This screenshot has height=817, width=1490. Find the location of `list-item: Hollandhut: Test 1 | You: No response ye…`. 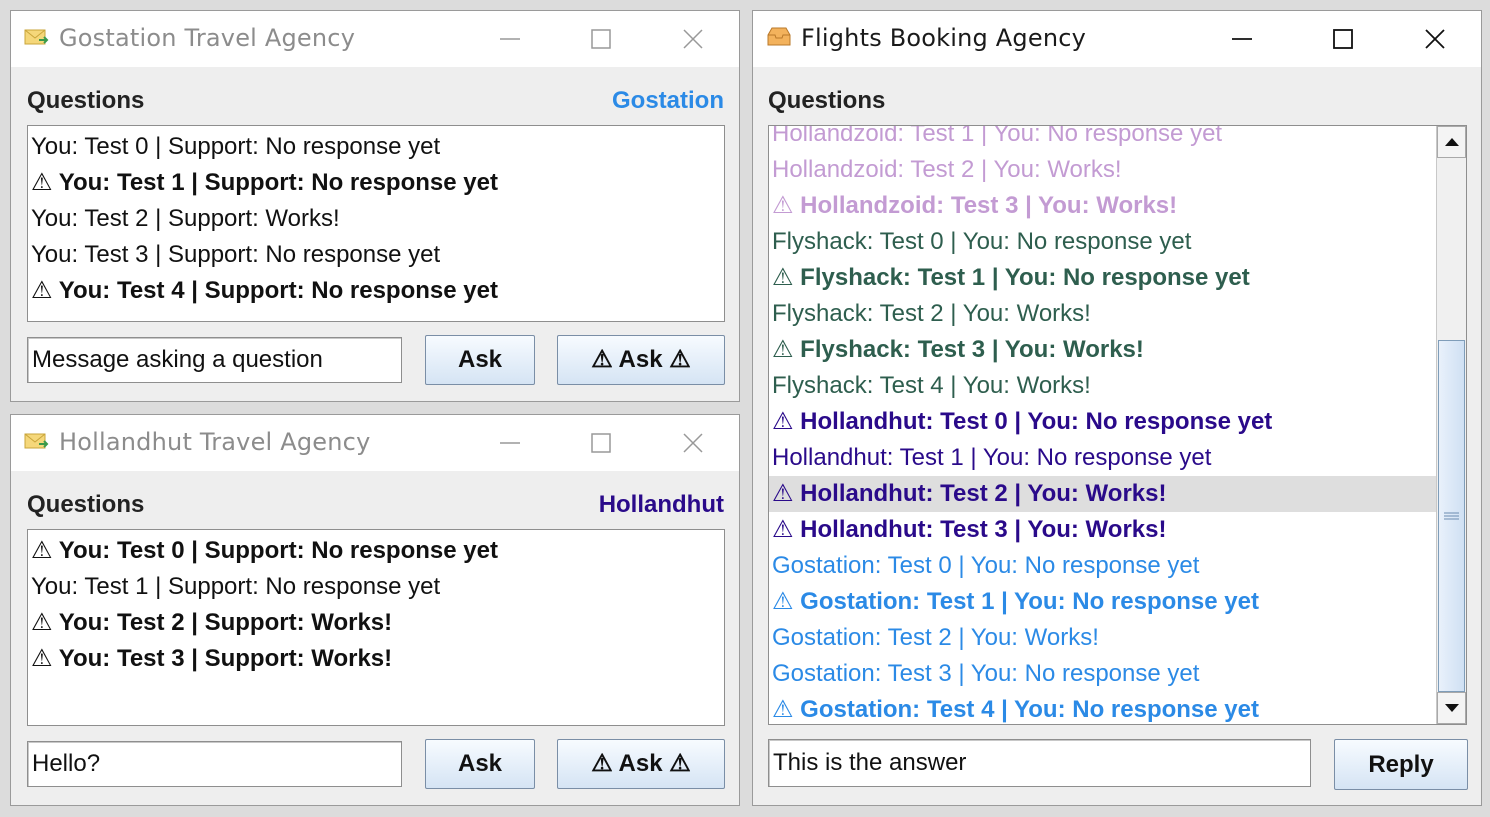

list-item: Hollandhut: Test 1 | You: No response ye… is located at coordinates (1102, 458).